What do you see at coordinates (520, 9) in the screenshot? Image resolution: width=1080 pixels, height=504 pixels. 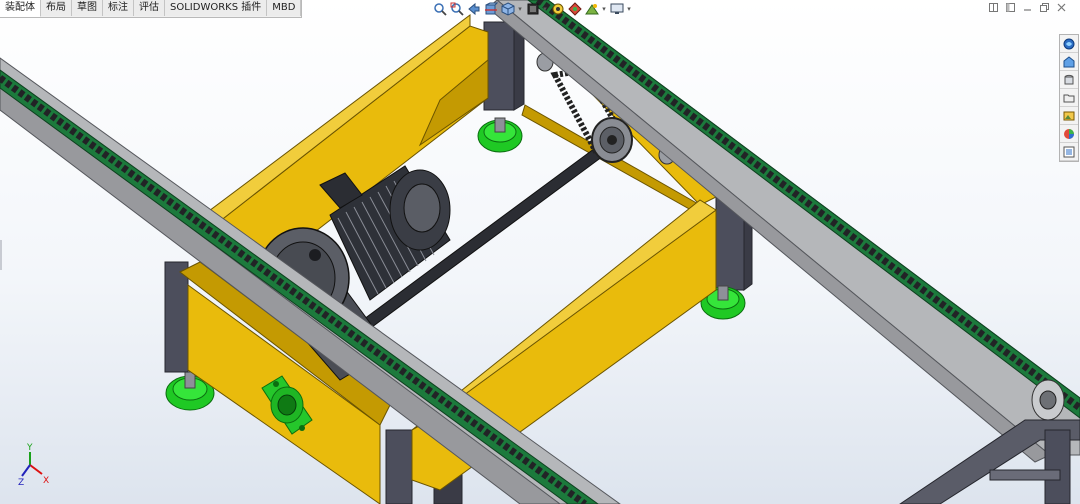 I see `view-orientation-dropdown-icon: ▾` at bounding box center [520, 9].